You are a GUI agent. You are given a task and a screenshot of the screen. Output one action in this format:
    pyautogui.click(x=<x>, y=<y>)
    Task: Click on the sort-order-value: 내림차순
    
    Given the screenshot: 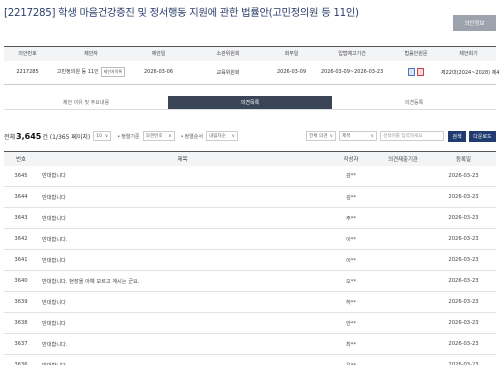 What is the action you would take?
    pyautogui.click(x=217, y=136)
    